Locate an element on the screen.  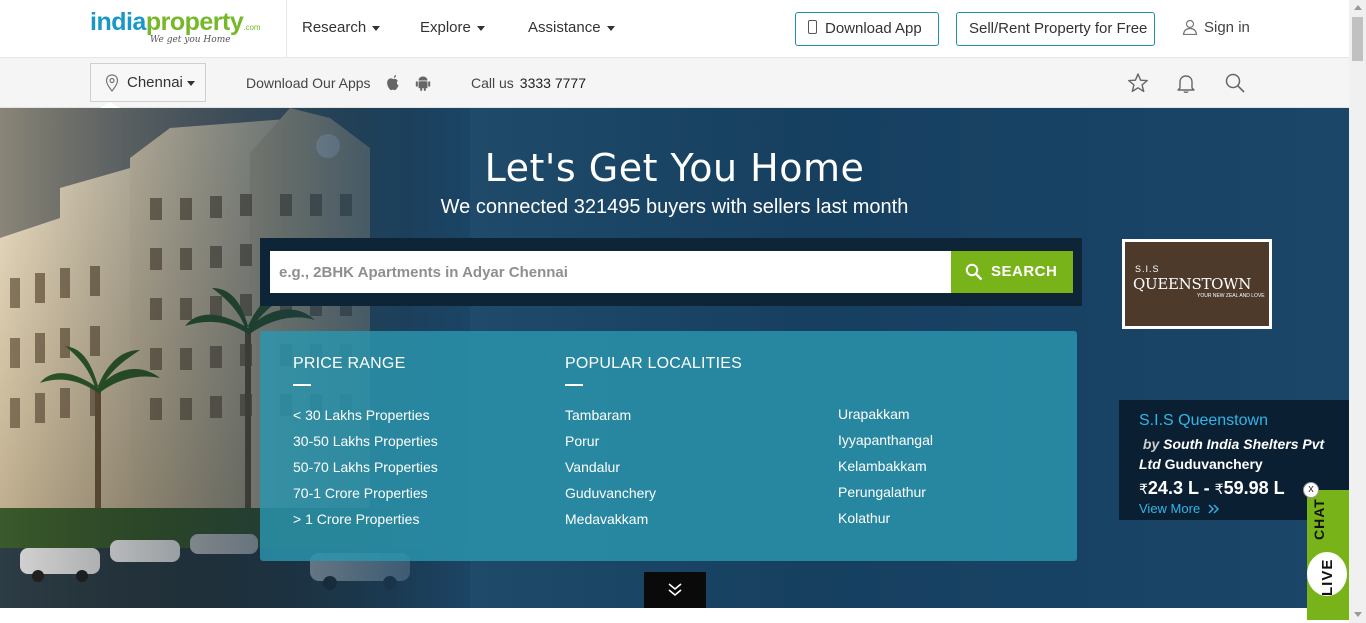
location-pin-icon is located at coordinates (112, 83).